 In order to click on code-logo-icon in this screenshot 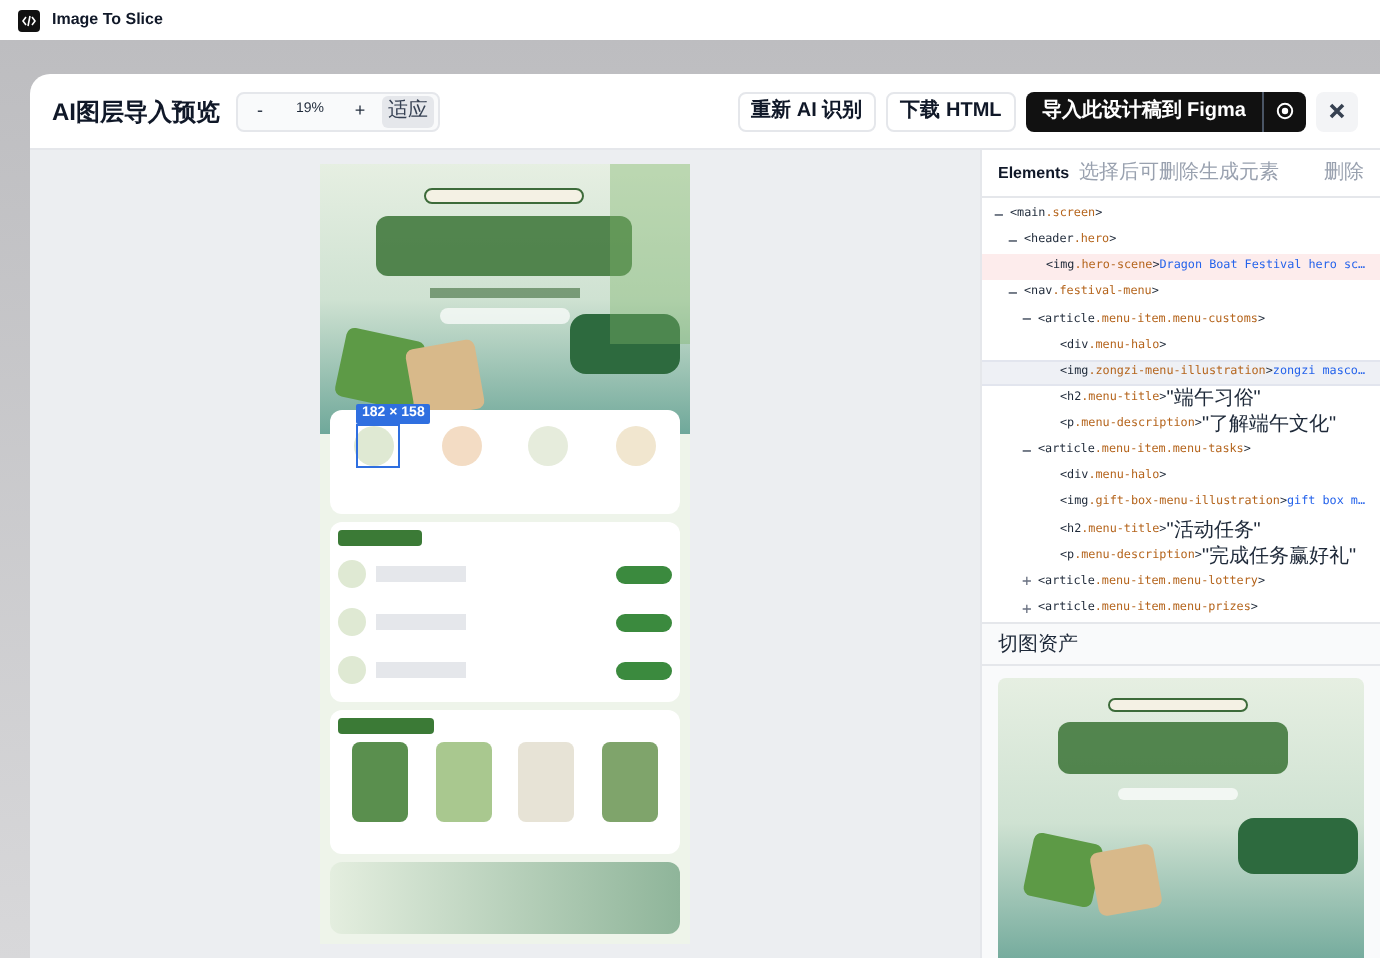, I will do `click(29, 20)`.